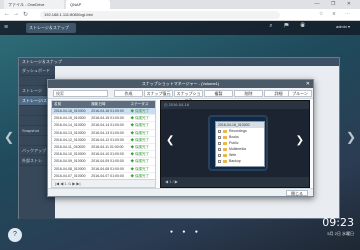 This screenshot has width=360, height=250. Describe the element at coordinates (338, 222) in the screenshot. I see `desktop-clock: 09:23` at that location.